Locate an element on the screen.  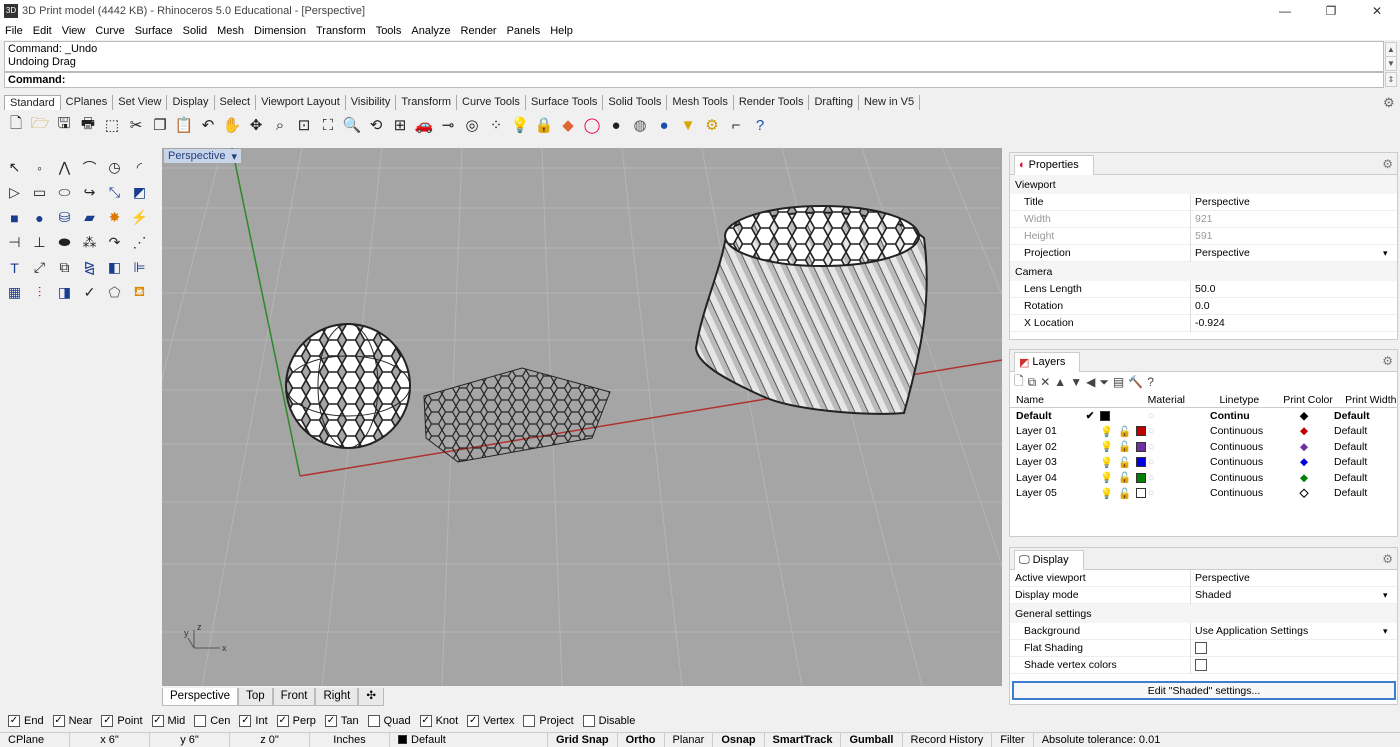
prop-projection-select: Perspective is located at coordinates (1286, 253).